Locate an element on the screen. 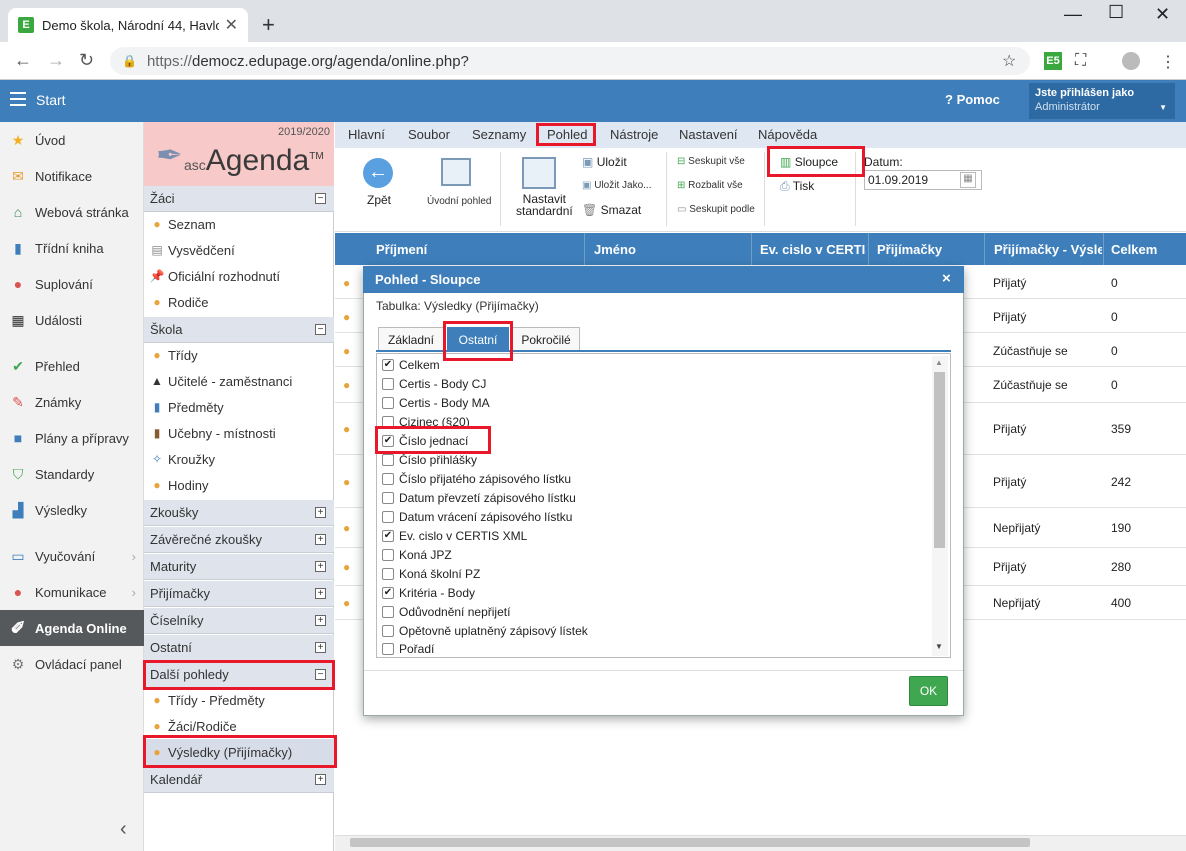 This screenshot has height=851, width=1186. uvodni-pohled-button: Úvodní pohled is located at coordinates (459, 201).